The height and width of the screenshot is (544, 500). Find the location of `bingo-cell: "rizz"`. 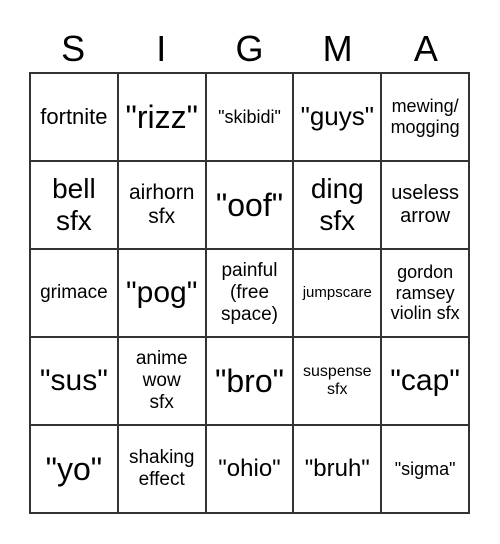

bingo-cell: "rizz" is located at coordinates (161, 117).